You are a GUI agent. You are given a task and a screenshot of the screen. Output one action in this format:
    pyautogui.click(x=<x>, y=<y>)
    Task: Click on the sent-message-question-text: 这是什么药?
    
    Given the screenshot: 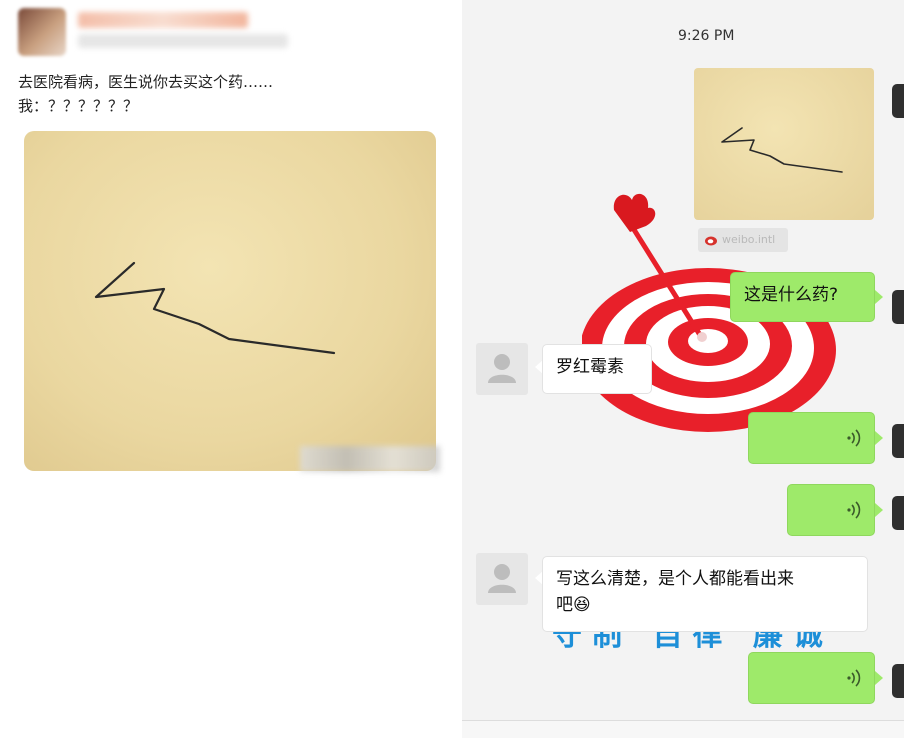 What is the action you would take?
    pyautogui.click(x=791, y=295)
    